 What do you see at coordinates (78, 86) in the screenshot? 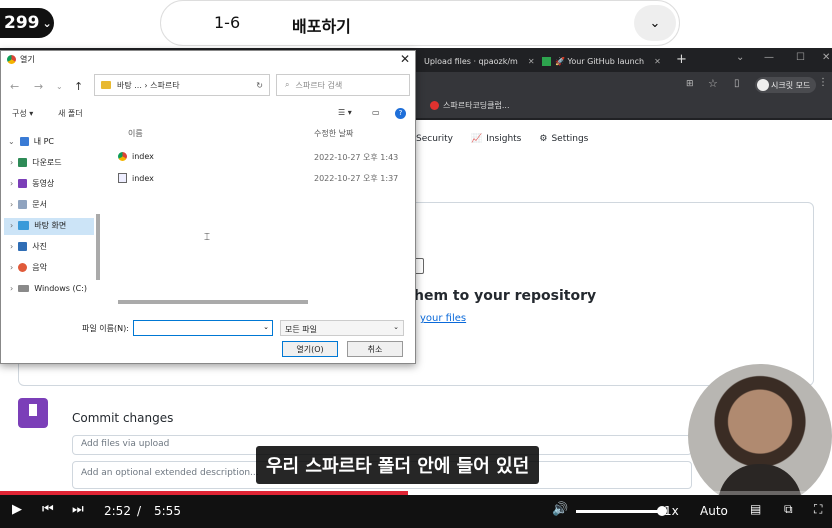
I see `up-arrow-icon: ↑` at bounding box center [78, 86].